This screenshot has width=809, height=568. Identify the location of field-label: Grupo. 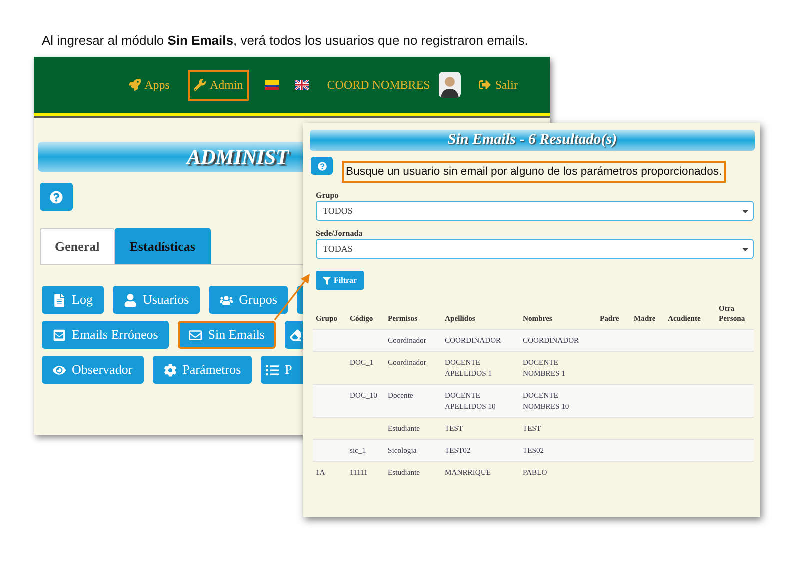
(328, 195).